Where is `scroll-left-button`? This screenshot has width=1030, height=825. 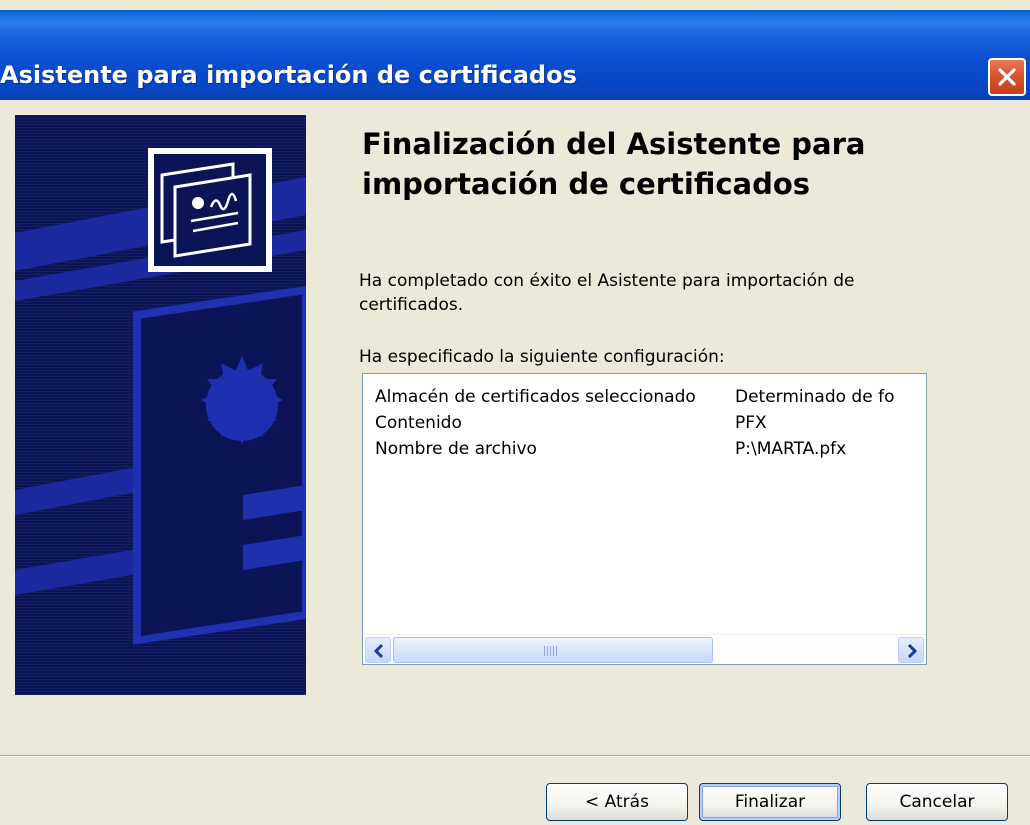
scroll-left-button is located at coordinates (378, 650).